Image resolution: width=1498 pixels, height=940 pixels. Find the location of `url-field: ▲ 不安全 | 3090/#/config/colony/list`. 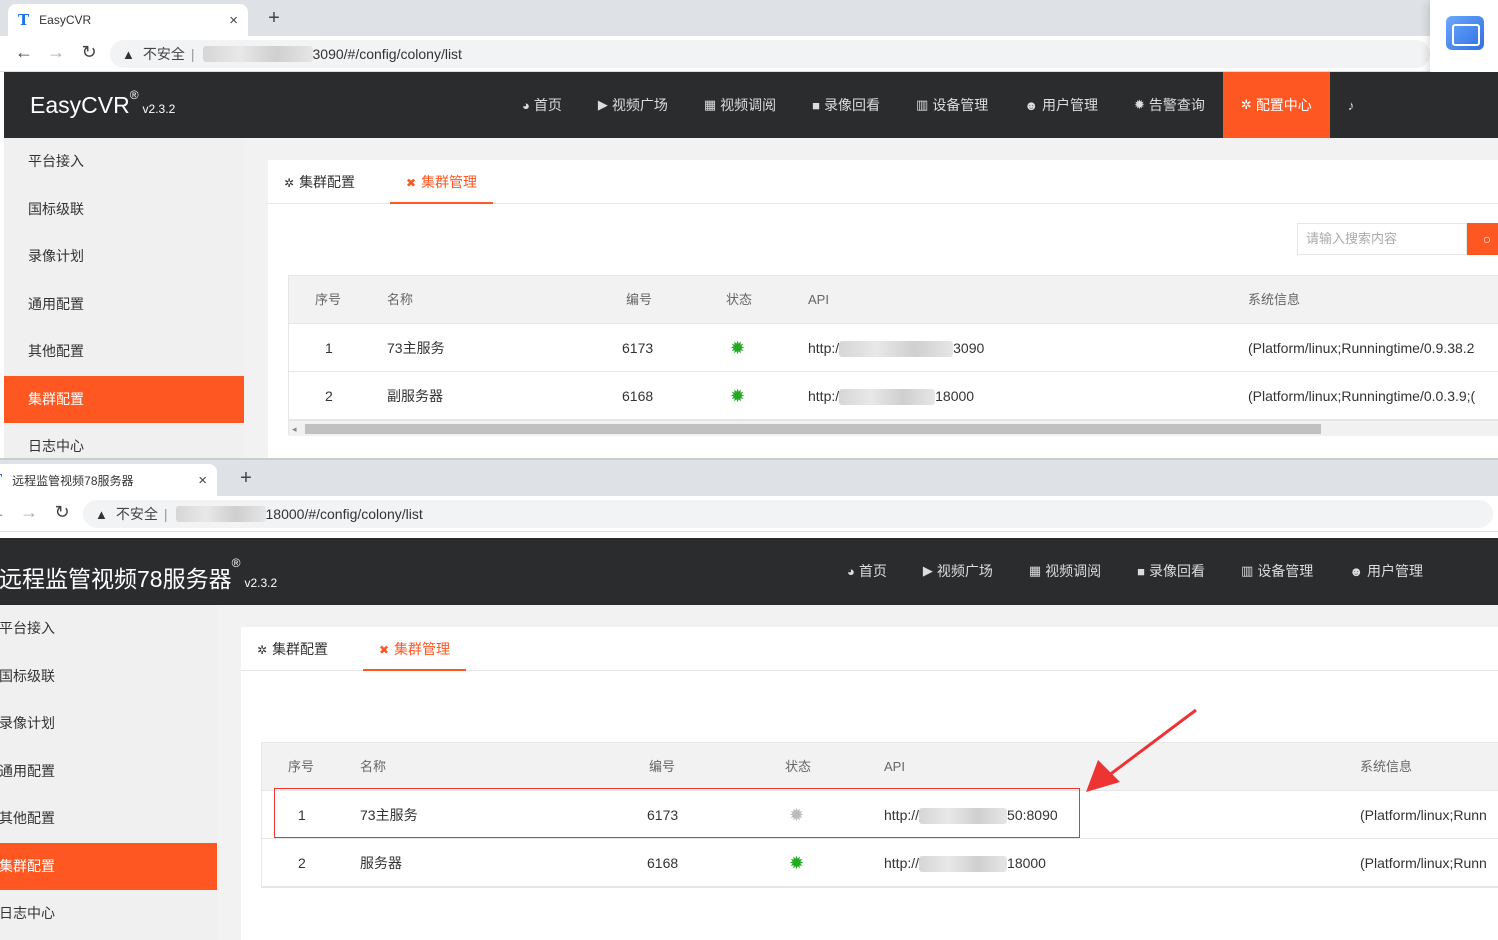

url-field: ▲ 不安全 | 3090/#/config/colony/list is located at coordinates (770, 54).